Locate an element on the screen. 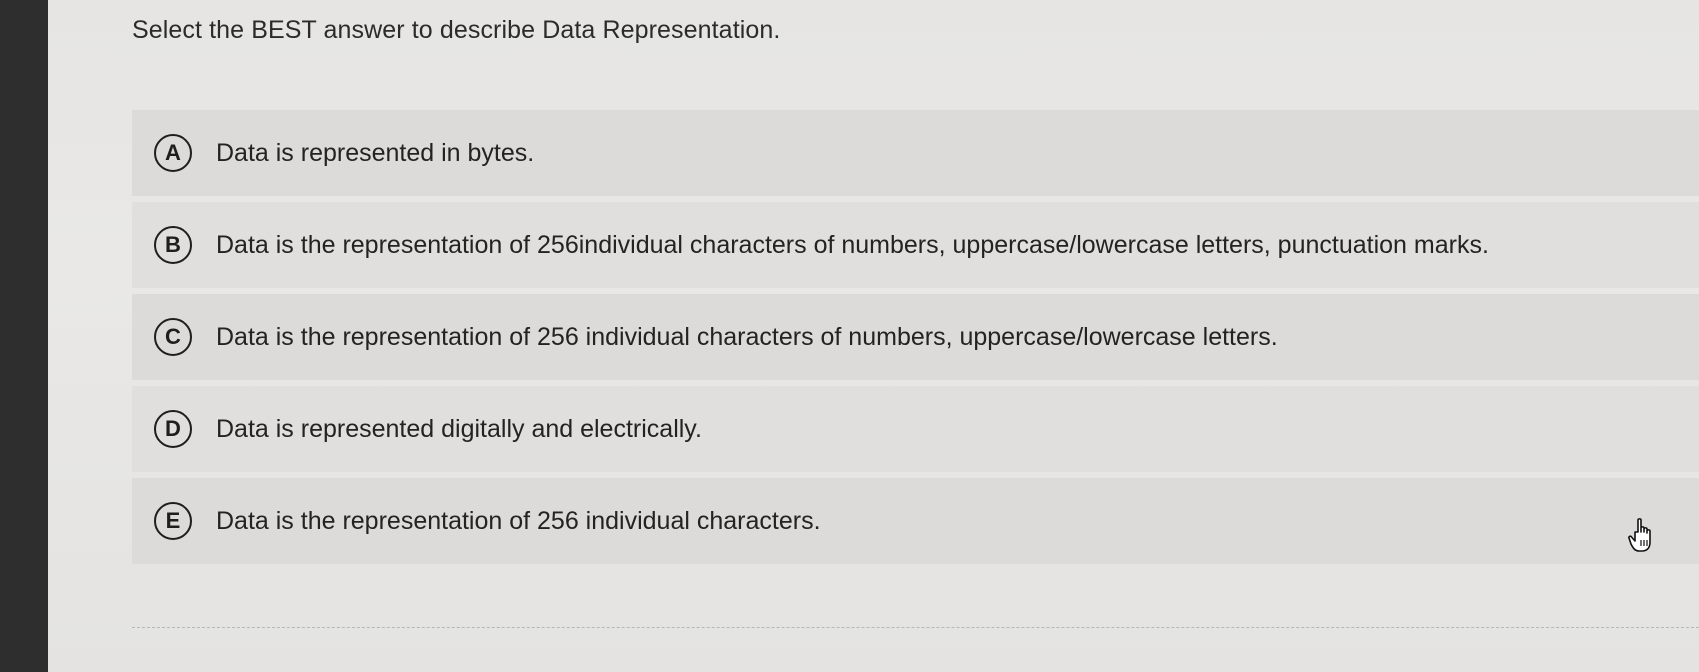 Image resolution: width=1699 pixels, height=672 pixels. option-d-letter: D is located at coordinates (173, 429).